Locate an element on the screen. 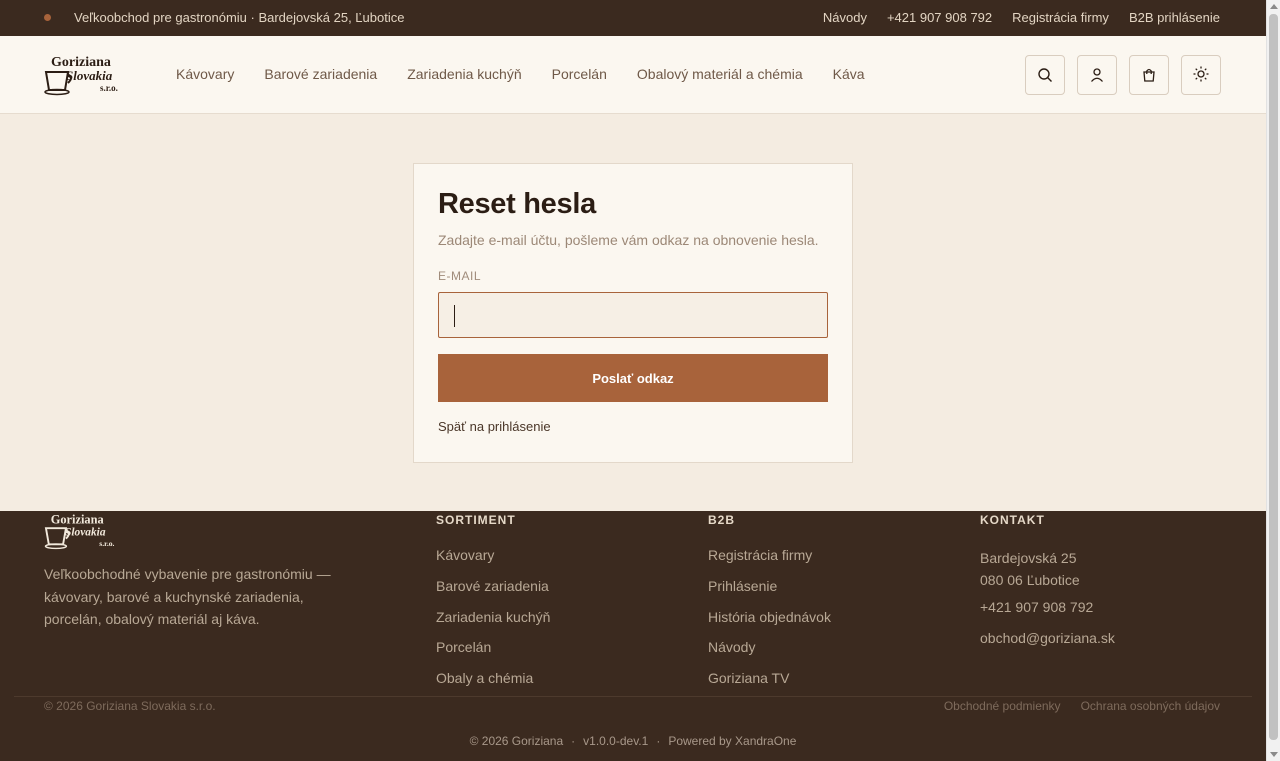  nav-item-coffee: Káva is located at coordinates (849, 74).